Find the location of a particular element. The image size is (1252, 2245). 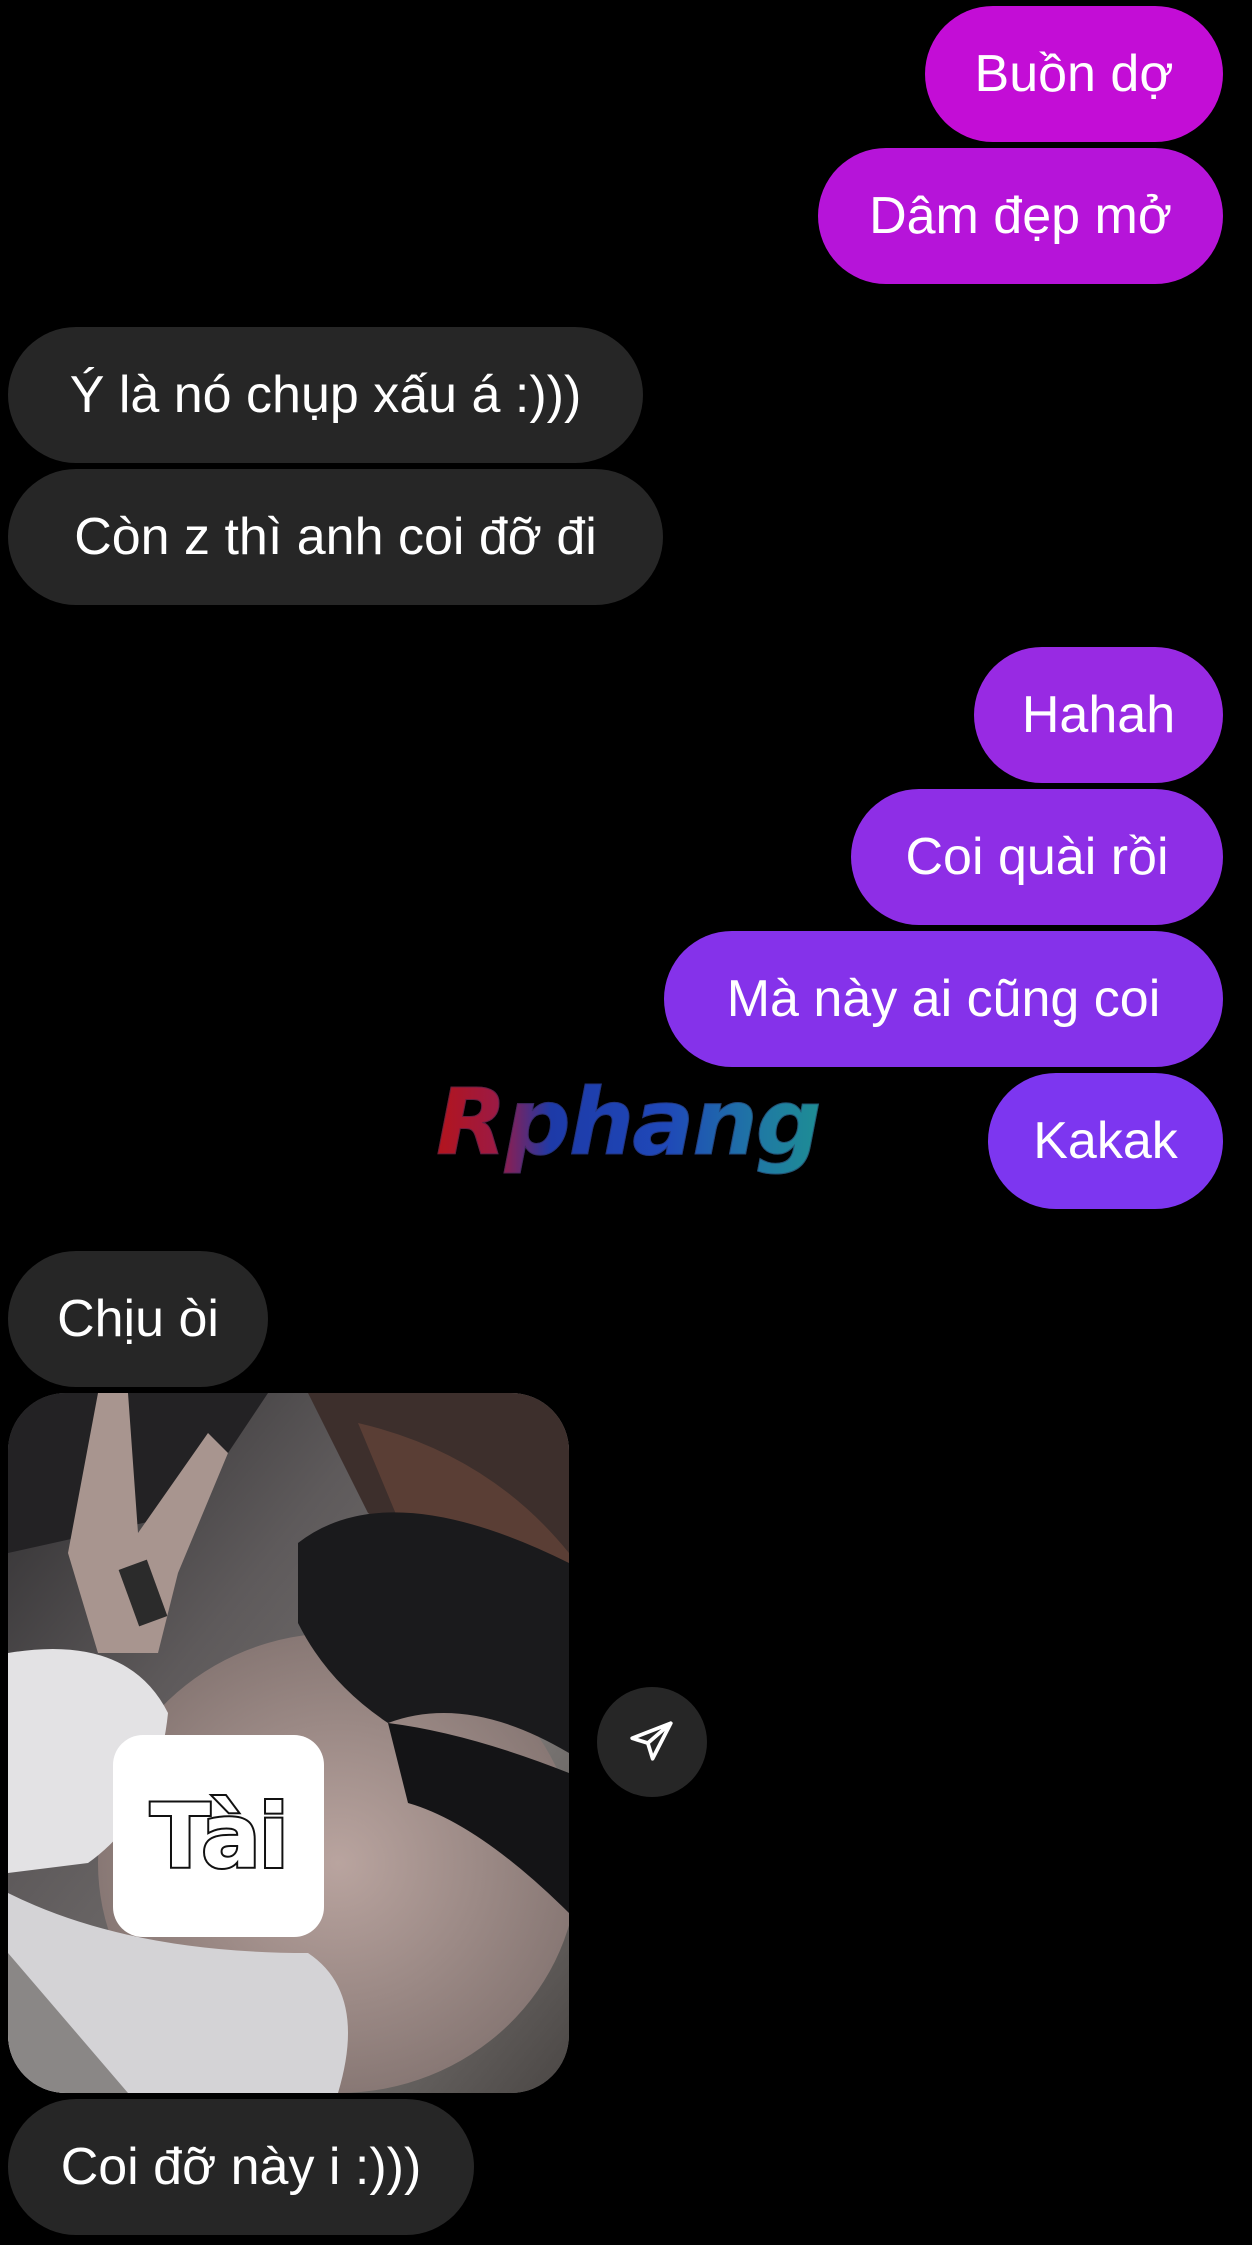

message-text: Còn z thì anh coi đỡ đi is located at coordinates (335, 537).